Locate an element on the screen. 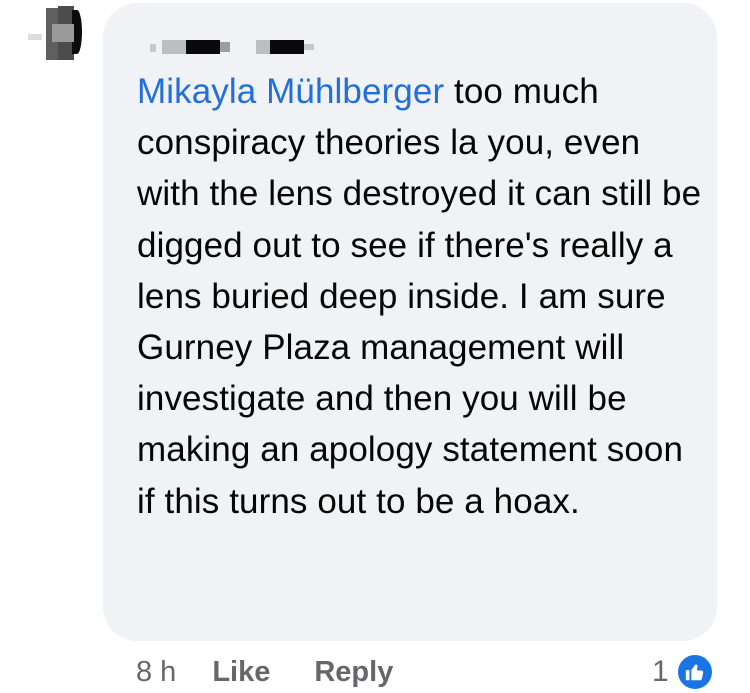  reply-button: Reply is located at coordinates (353, 672).